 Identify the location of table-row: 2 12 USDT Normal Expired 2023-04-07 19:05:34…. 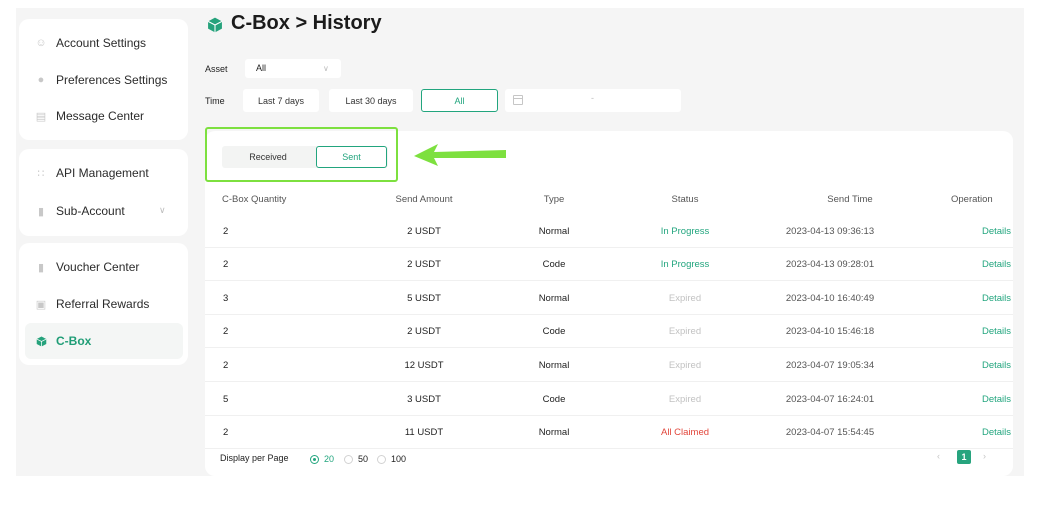
(609, 365).